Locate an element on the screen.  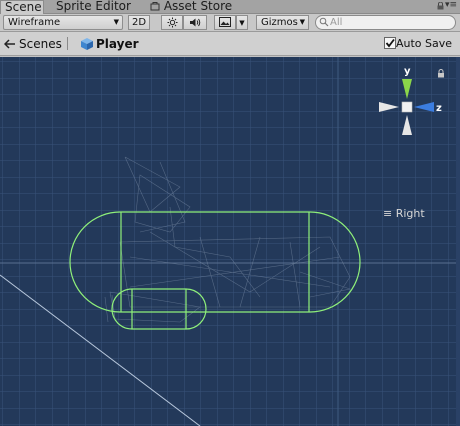
back-arrow-icon is located at coordinates (10, 44).